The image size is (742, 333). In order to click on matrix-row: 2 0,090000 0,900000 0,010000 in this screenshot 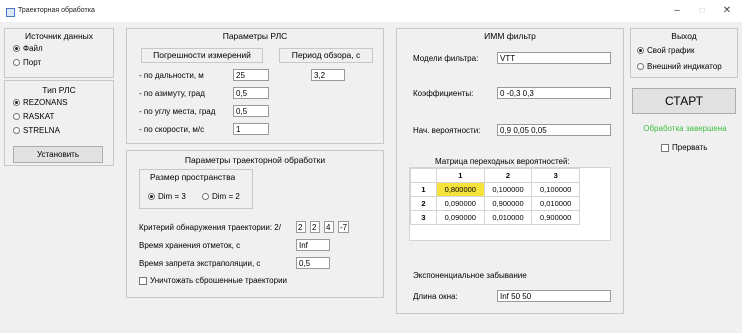, I will do `click(495, 203)`.